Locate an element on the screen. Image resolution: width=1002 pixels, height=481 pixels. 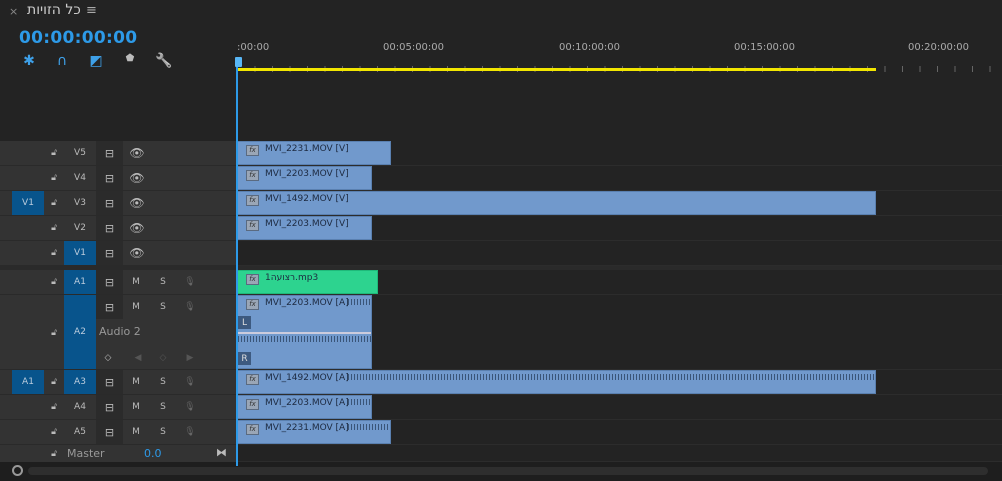
clip-a4: fx MVI_2203.MOV [A] is located at coordinates (304, 407).